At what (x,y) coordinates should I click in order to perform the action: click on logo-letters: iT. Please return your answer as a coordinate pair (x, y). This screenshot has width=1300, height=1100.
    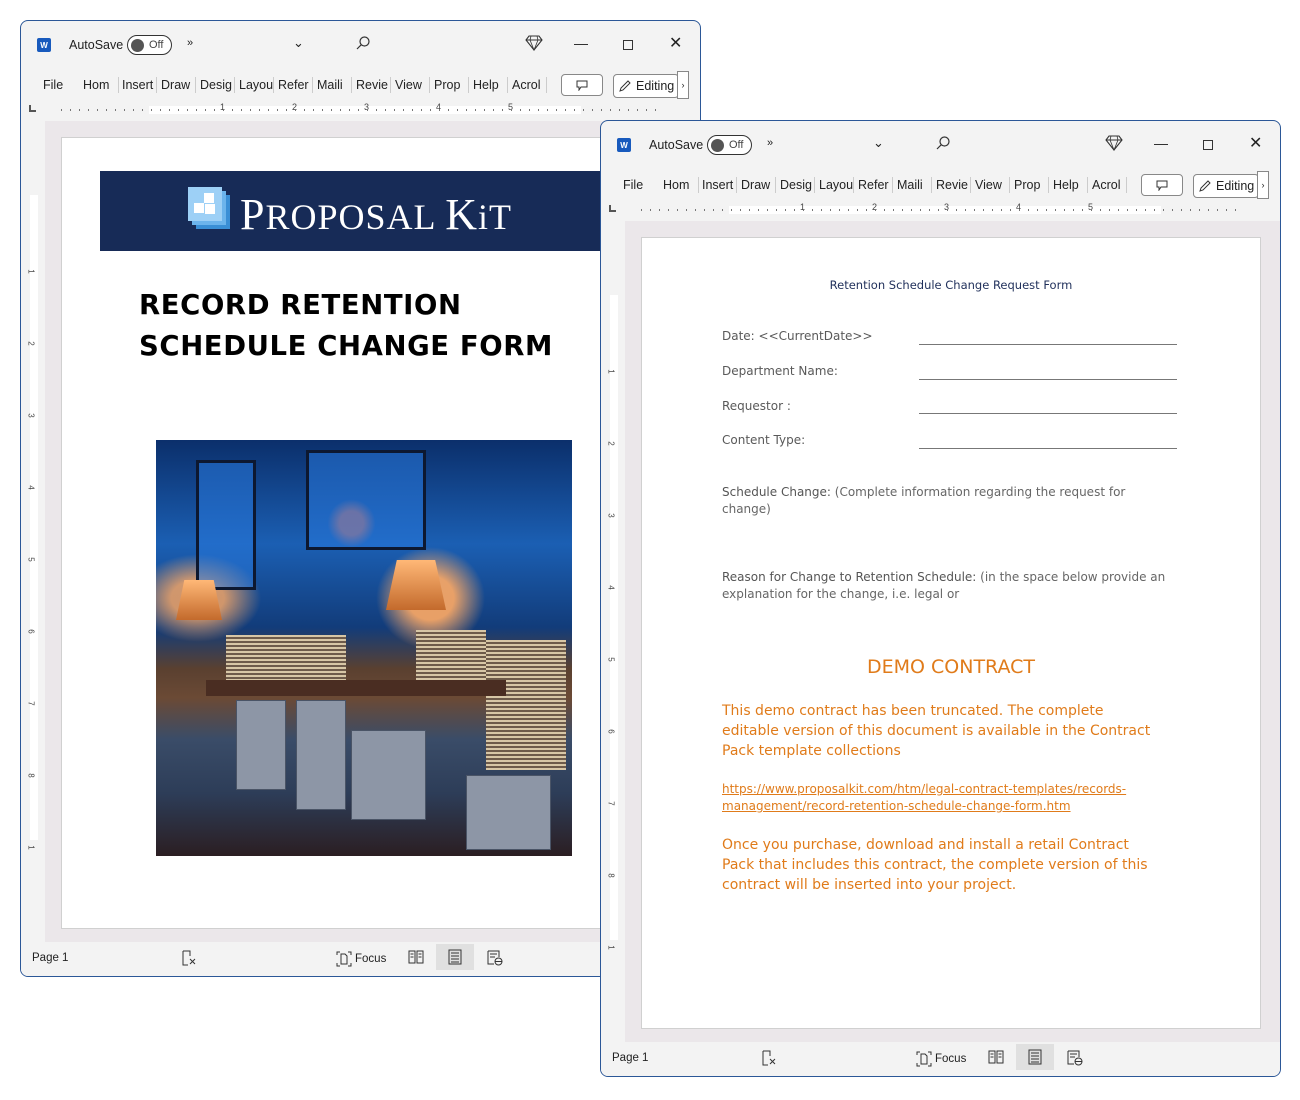
    Looking at the image, I should click on (494, 217).